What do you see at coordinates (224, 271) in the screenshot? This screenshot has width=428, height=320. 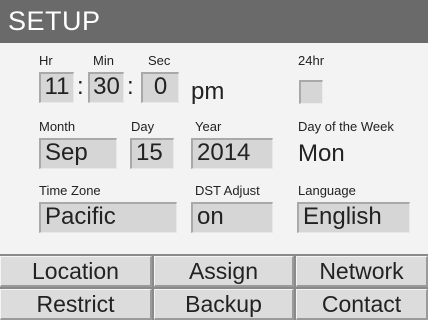 I see `assign-button: Assign` at bounding box center [224, 271].